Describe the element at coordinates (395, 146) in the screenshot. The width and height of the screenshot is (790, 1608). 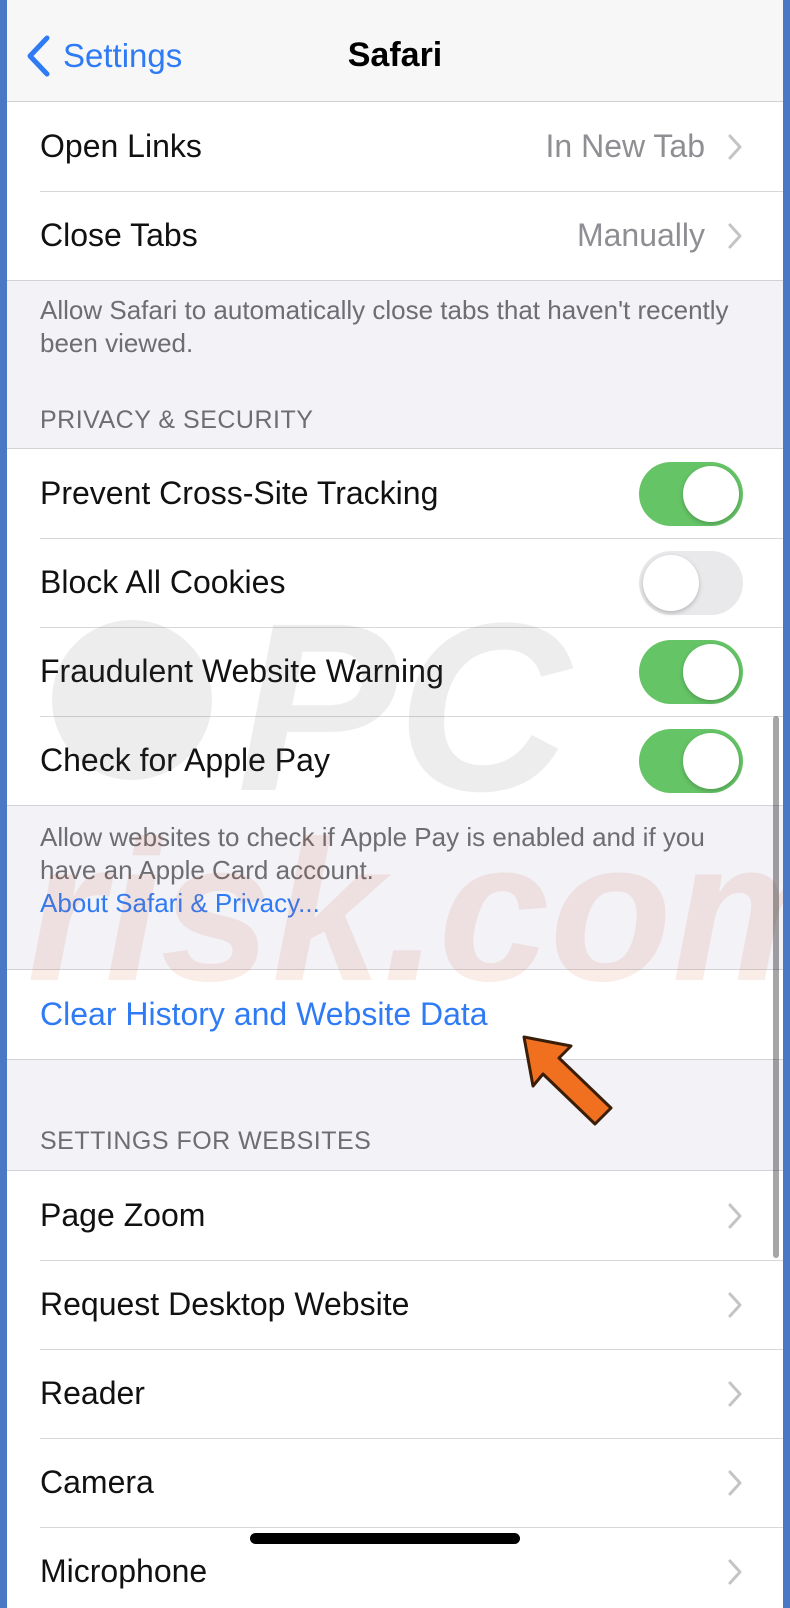
I see `open-links-row: Open Links In New Tab` at that location.